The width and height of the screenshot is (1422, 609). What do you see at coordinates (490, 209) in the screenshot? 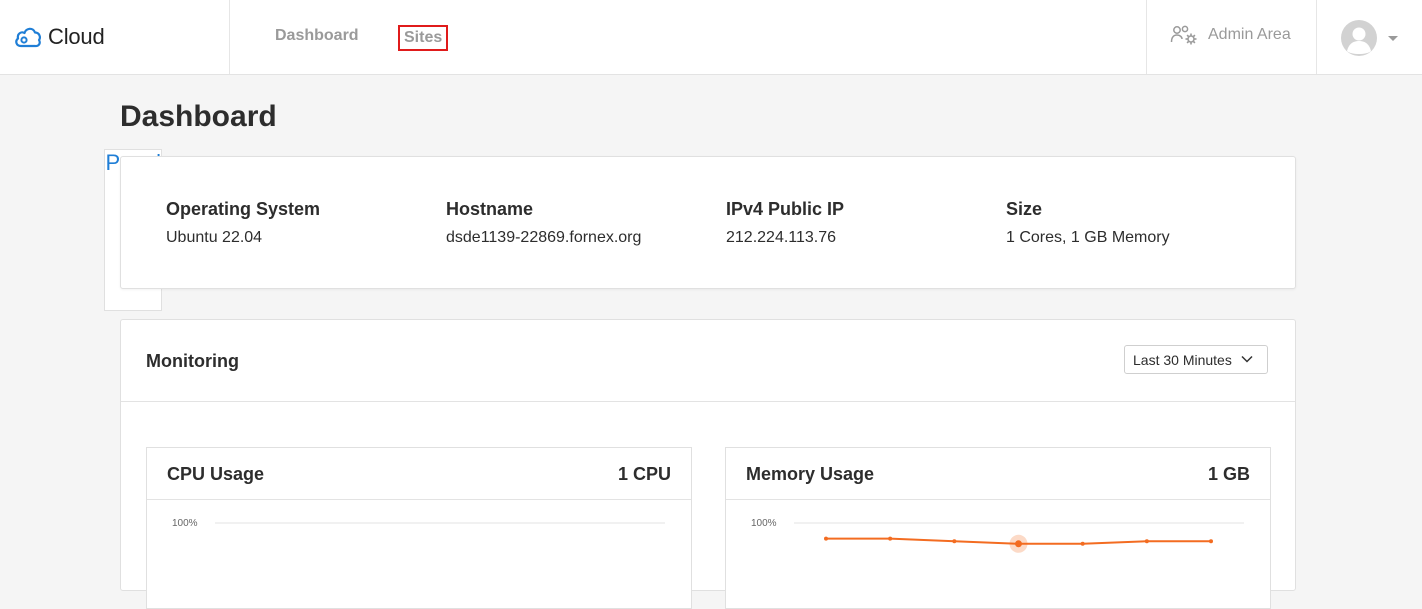
I see `hostname-label: Hostname` at bounding box center [490, 209].